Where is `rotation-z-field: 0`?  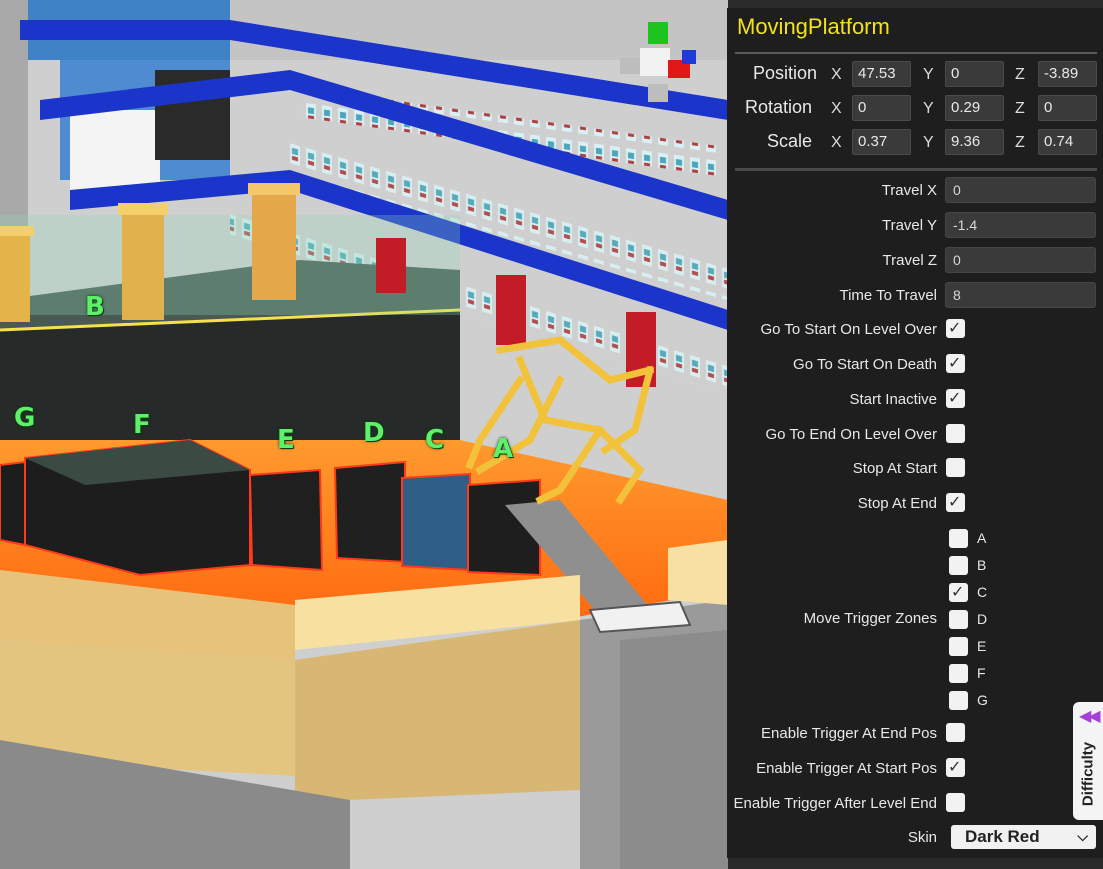 rotation-z-field: 0 is located at coordinates (1067, 108).